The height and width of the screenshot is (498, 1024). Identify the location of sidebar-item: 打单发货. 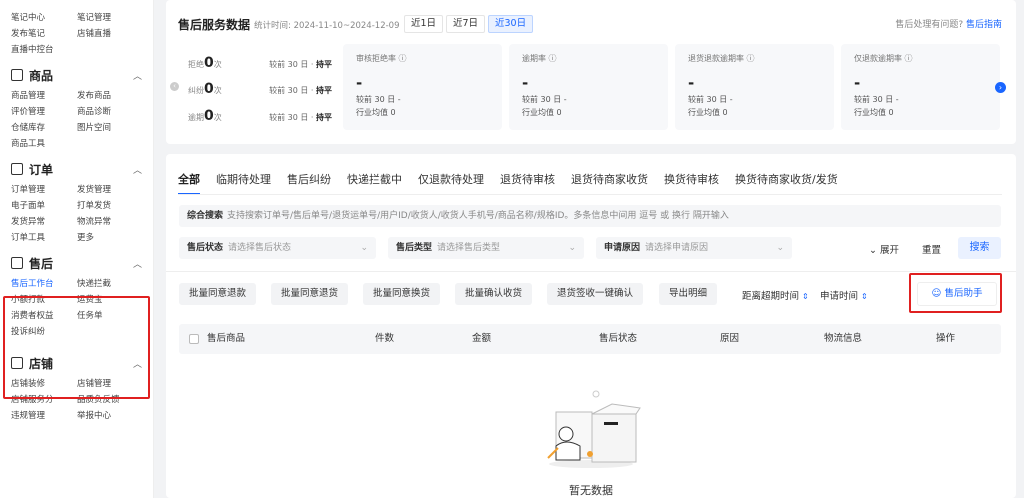
(110, 206).